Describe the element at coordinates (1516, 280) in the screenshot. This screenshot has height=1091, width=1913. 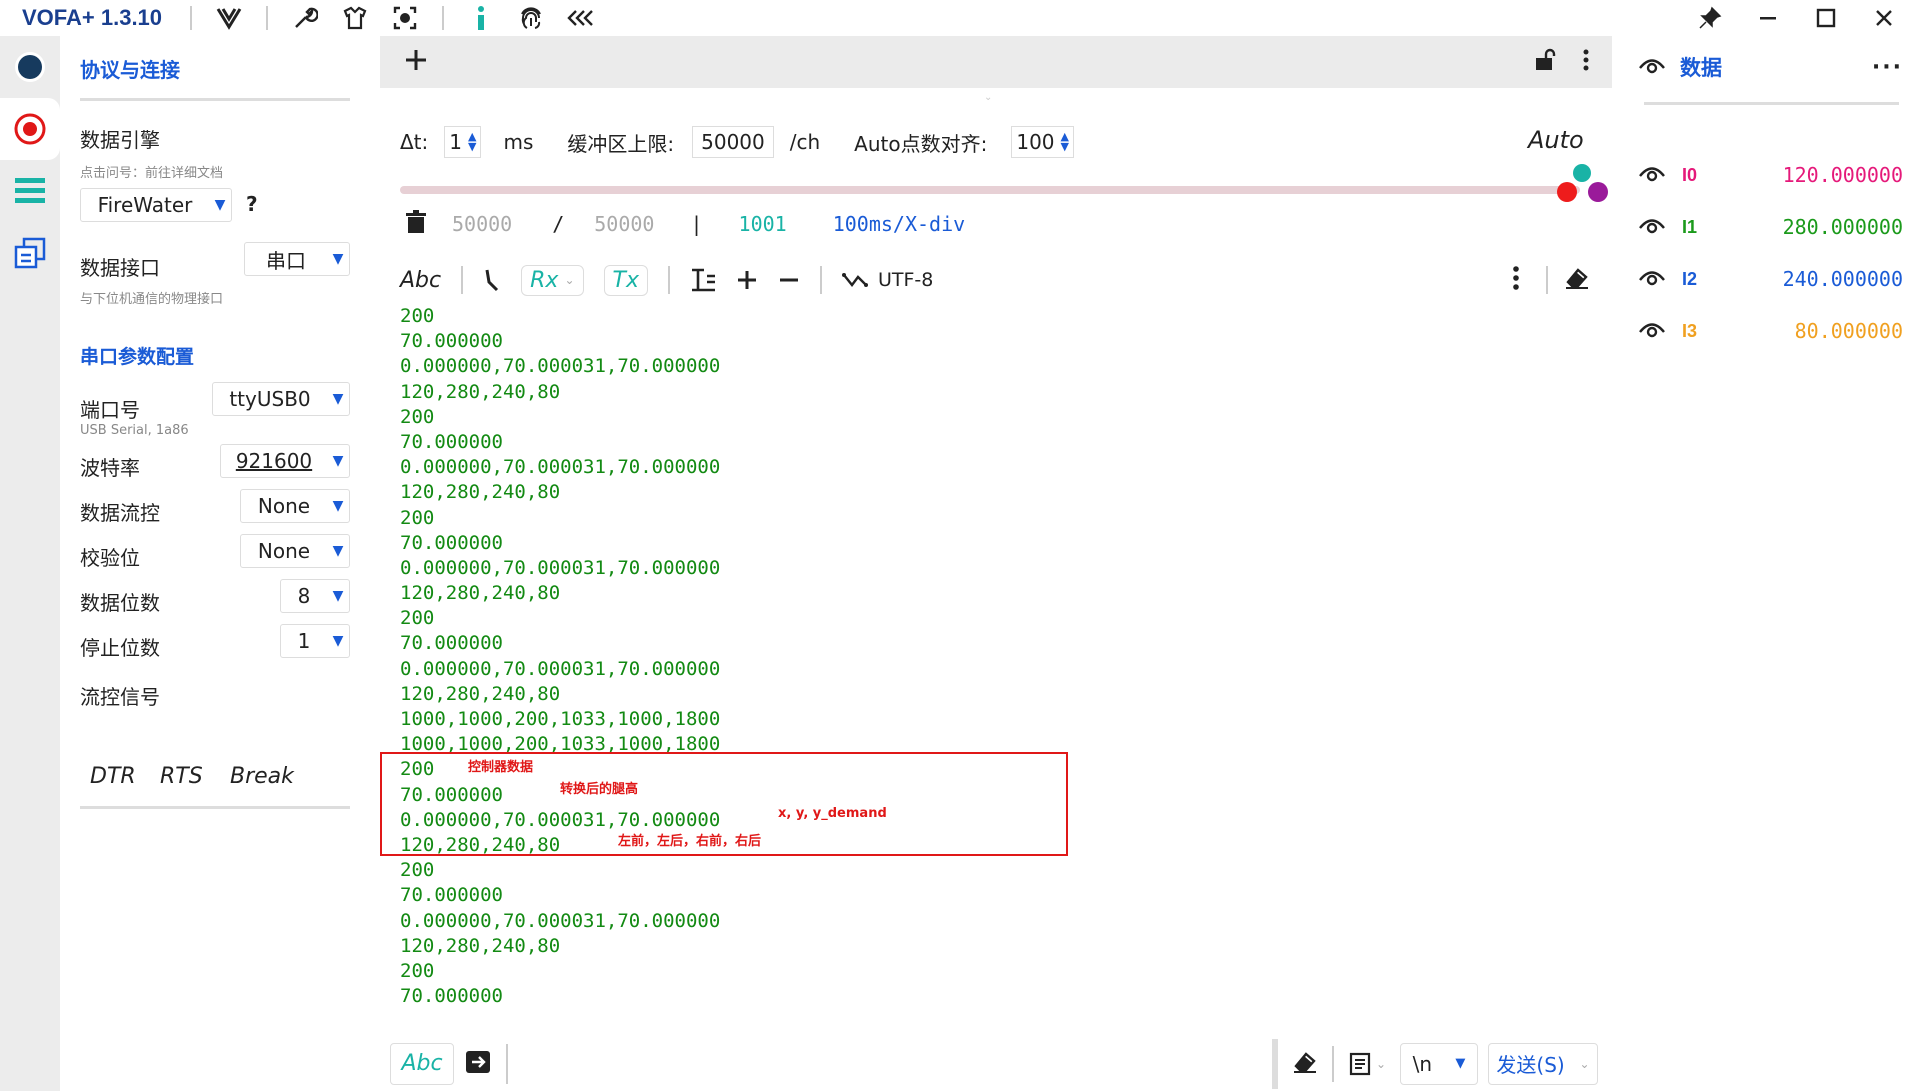
I see `console-more-icon` at that location.